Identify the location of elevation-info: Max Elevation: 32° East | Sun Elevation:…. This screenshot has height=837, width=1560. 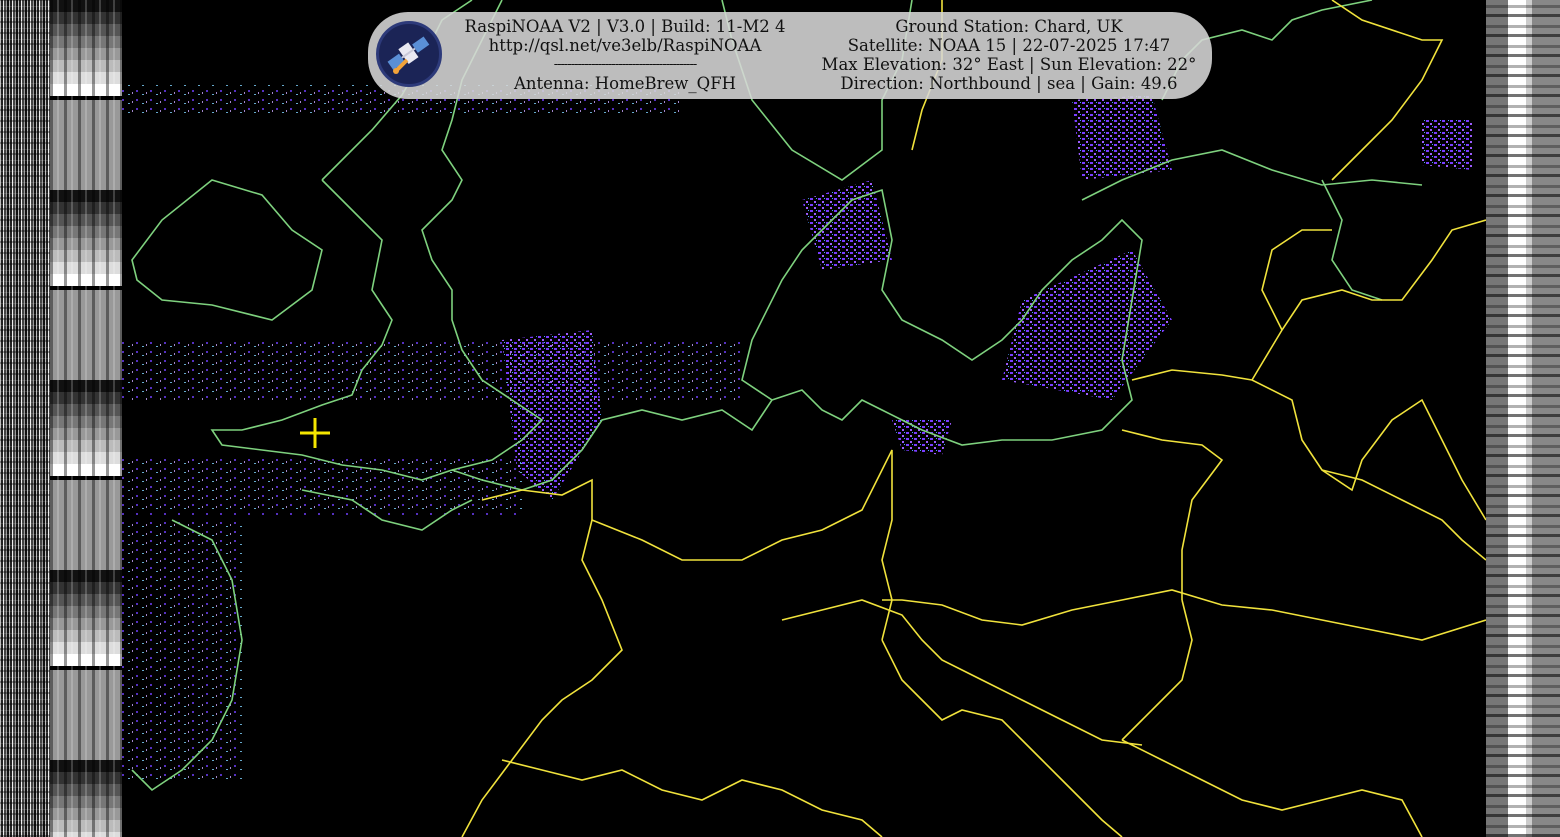
(1009, 64).